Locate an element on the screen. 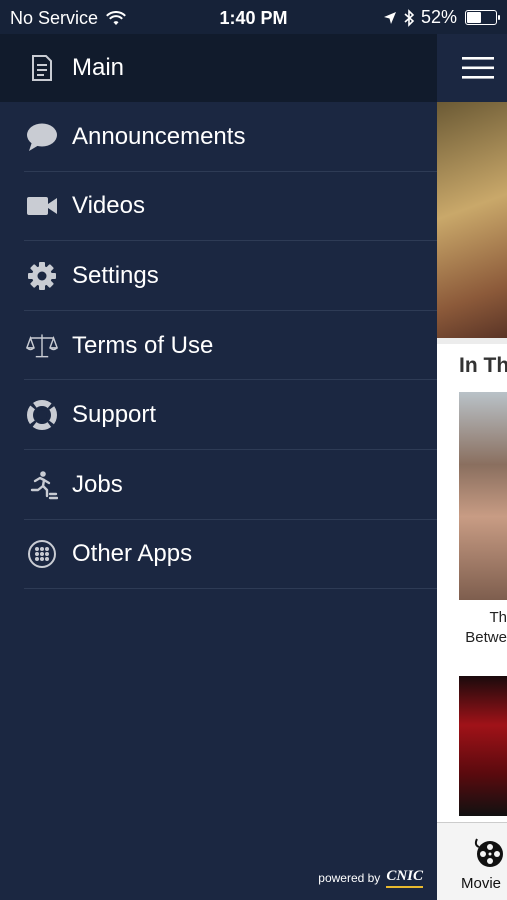 This screenshot has height=900, width=507. menu-item-videos: Videos is located at coordinates (218, 207).